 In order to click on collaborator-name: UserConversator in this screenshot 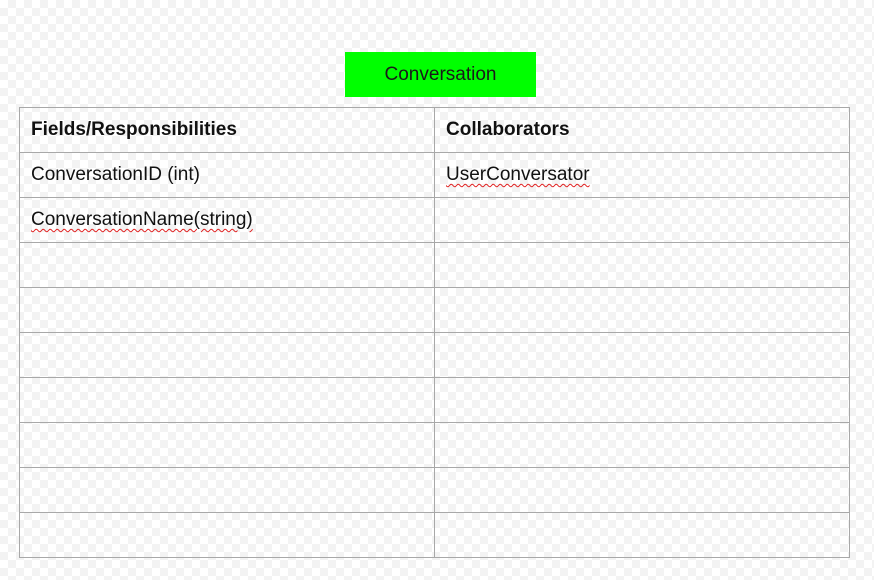, I will do `click(518, 174)`.